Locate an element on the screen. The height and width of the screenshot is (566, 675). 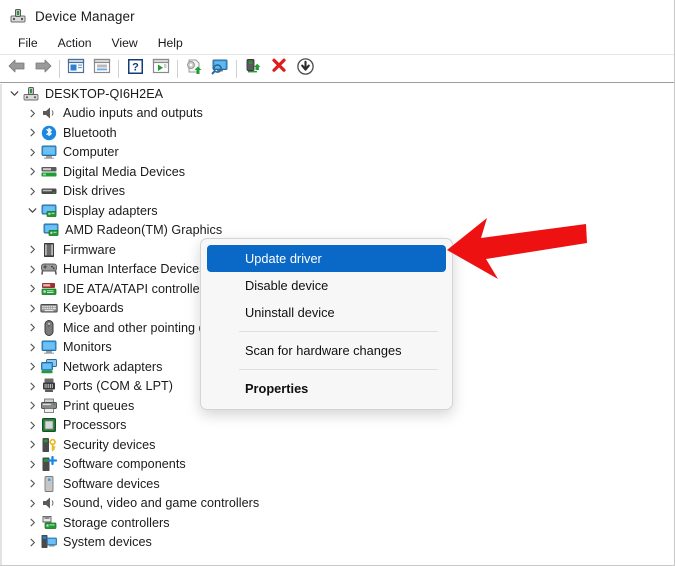
menu-file: File is located at coordinates (28, 43).